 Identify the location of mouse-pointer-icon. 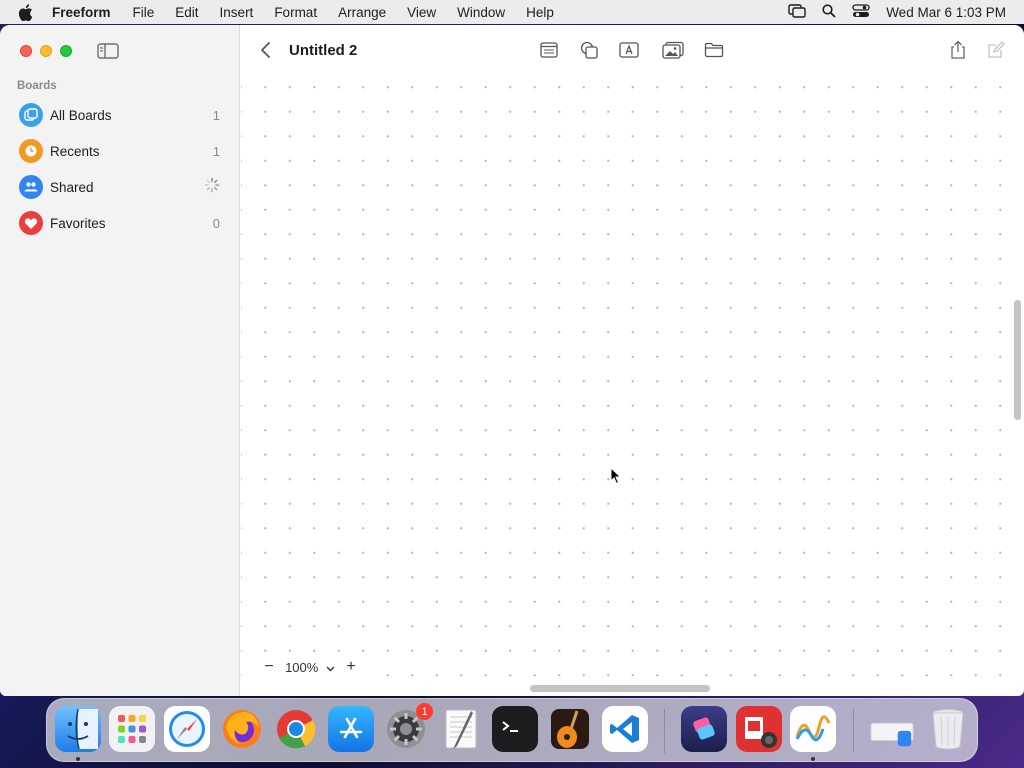
(616, 475).